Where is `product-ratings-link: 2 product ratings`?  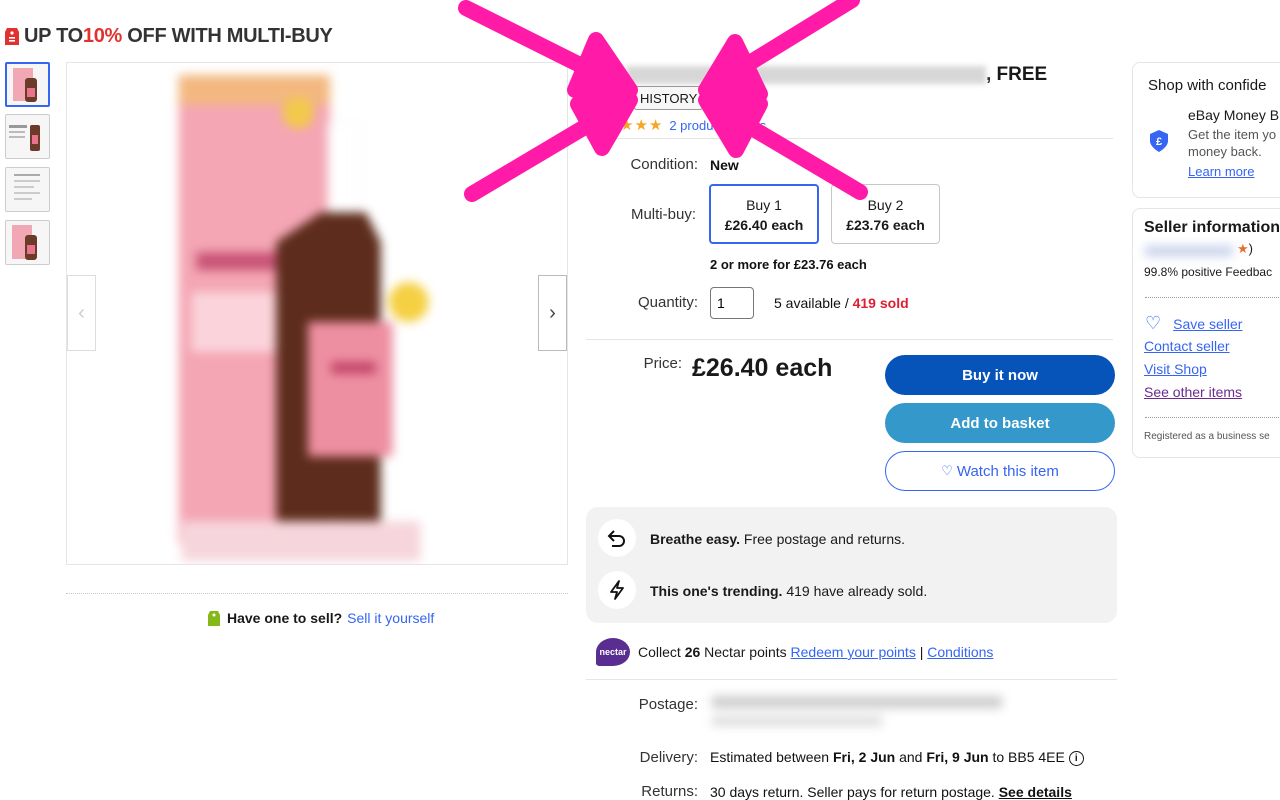 product-ratings-link: 2 product ratings is located at coordinates (717, 125).